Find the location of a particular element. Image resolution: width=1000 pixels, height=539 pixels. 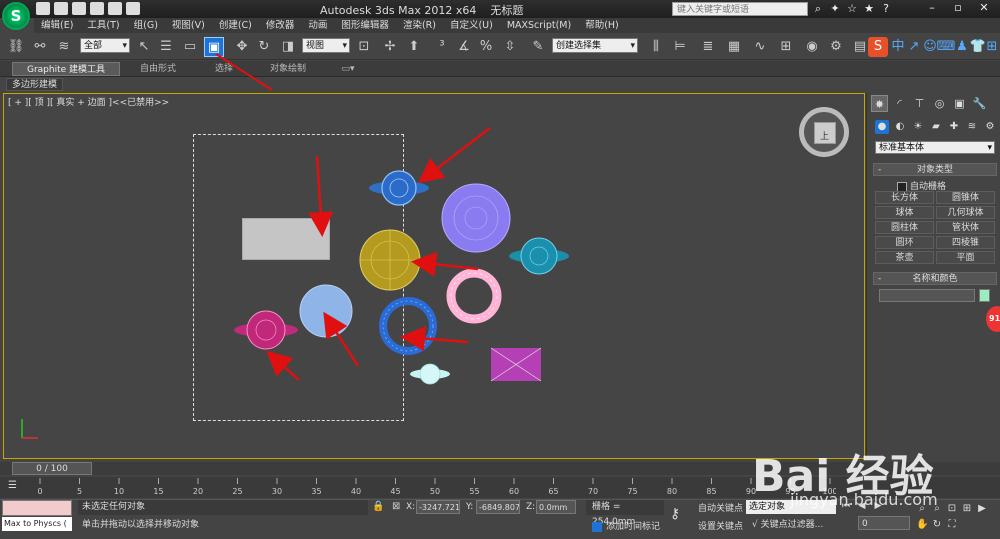

geometry-icon: ● is located at coordinates (882, 127).